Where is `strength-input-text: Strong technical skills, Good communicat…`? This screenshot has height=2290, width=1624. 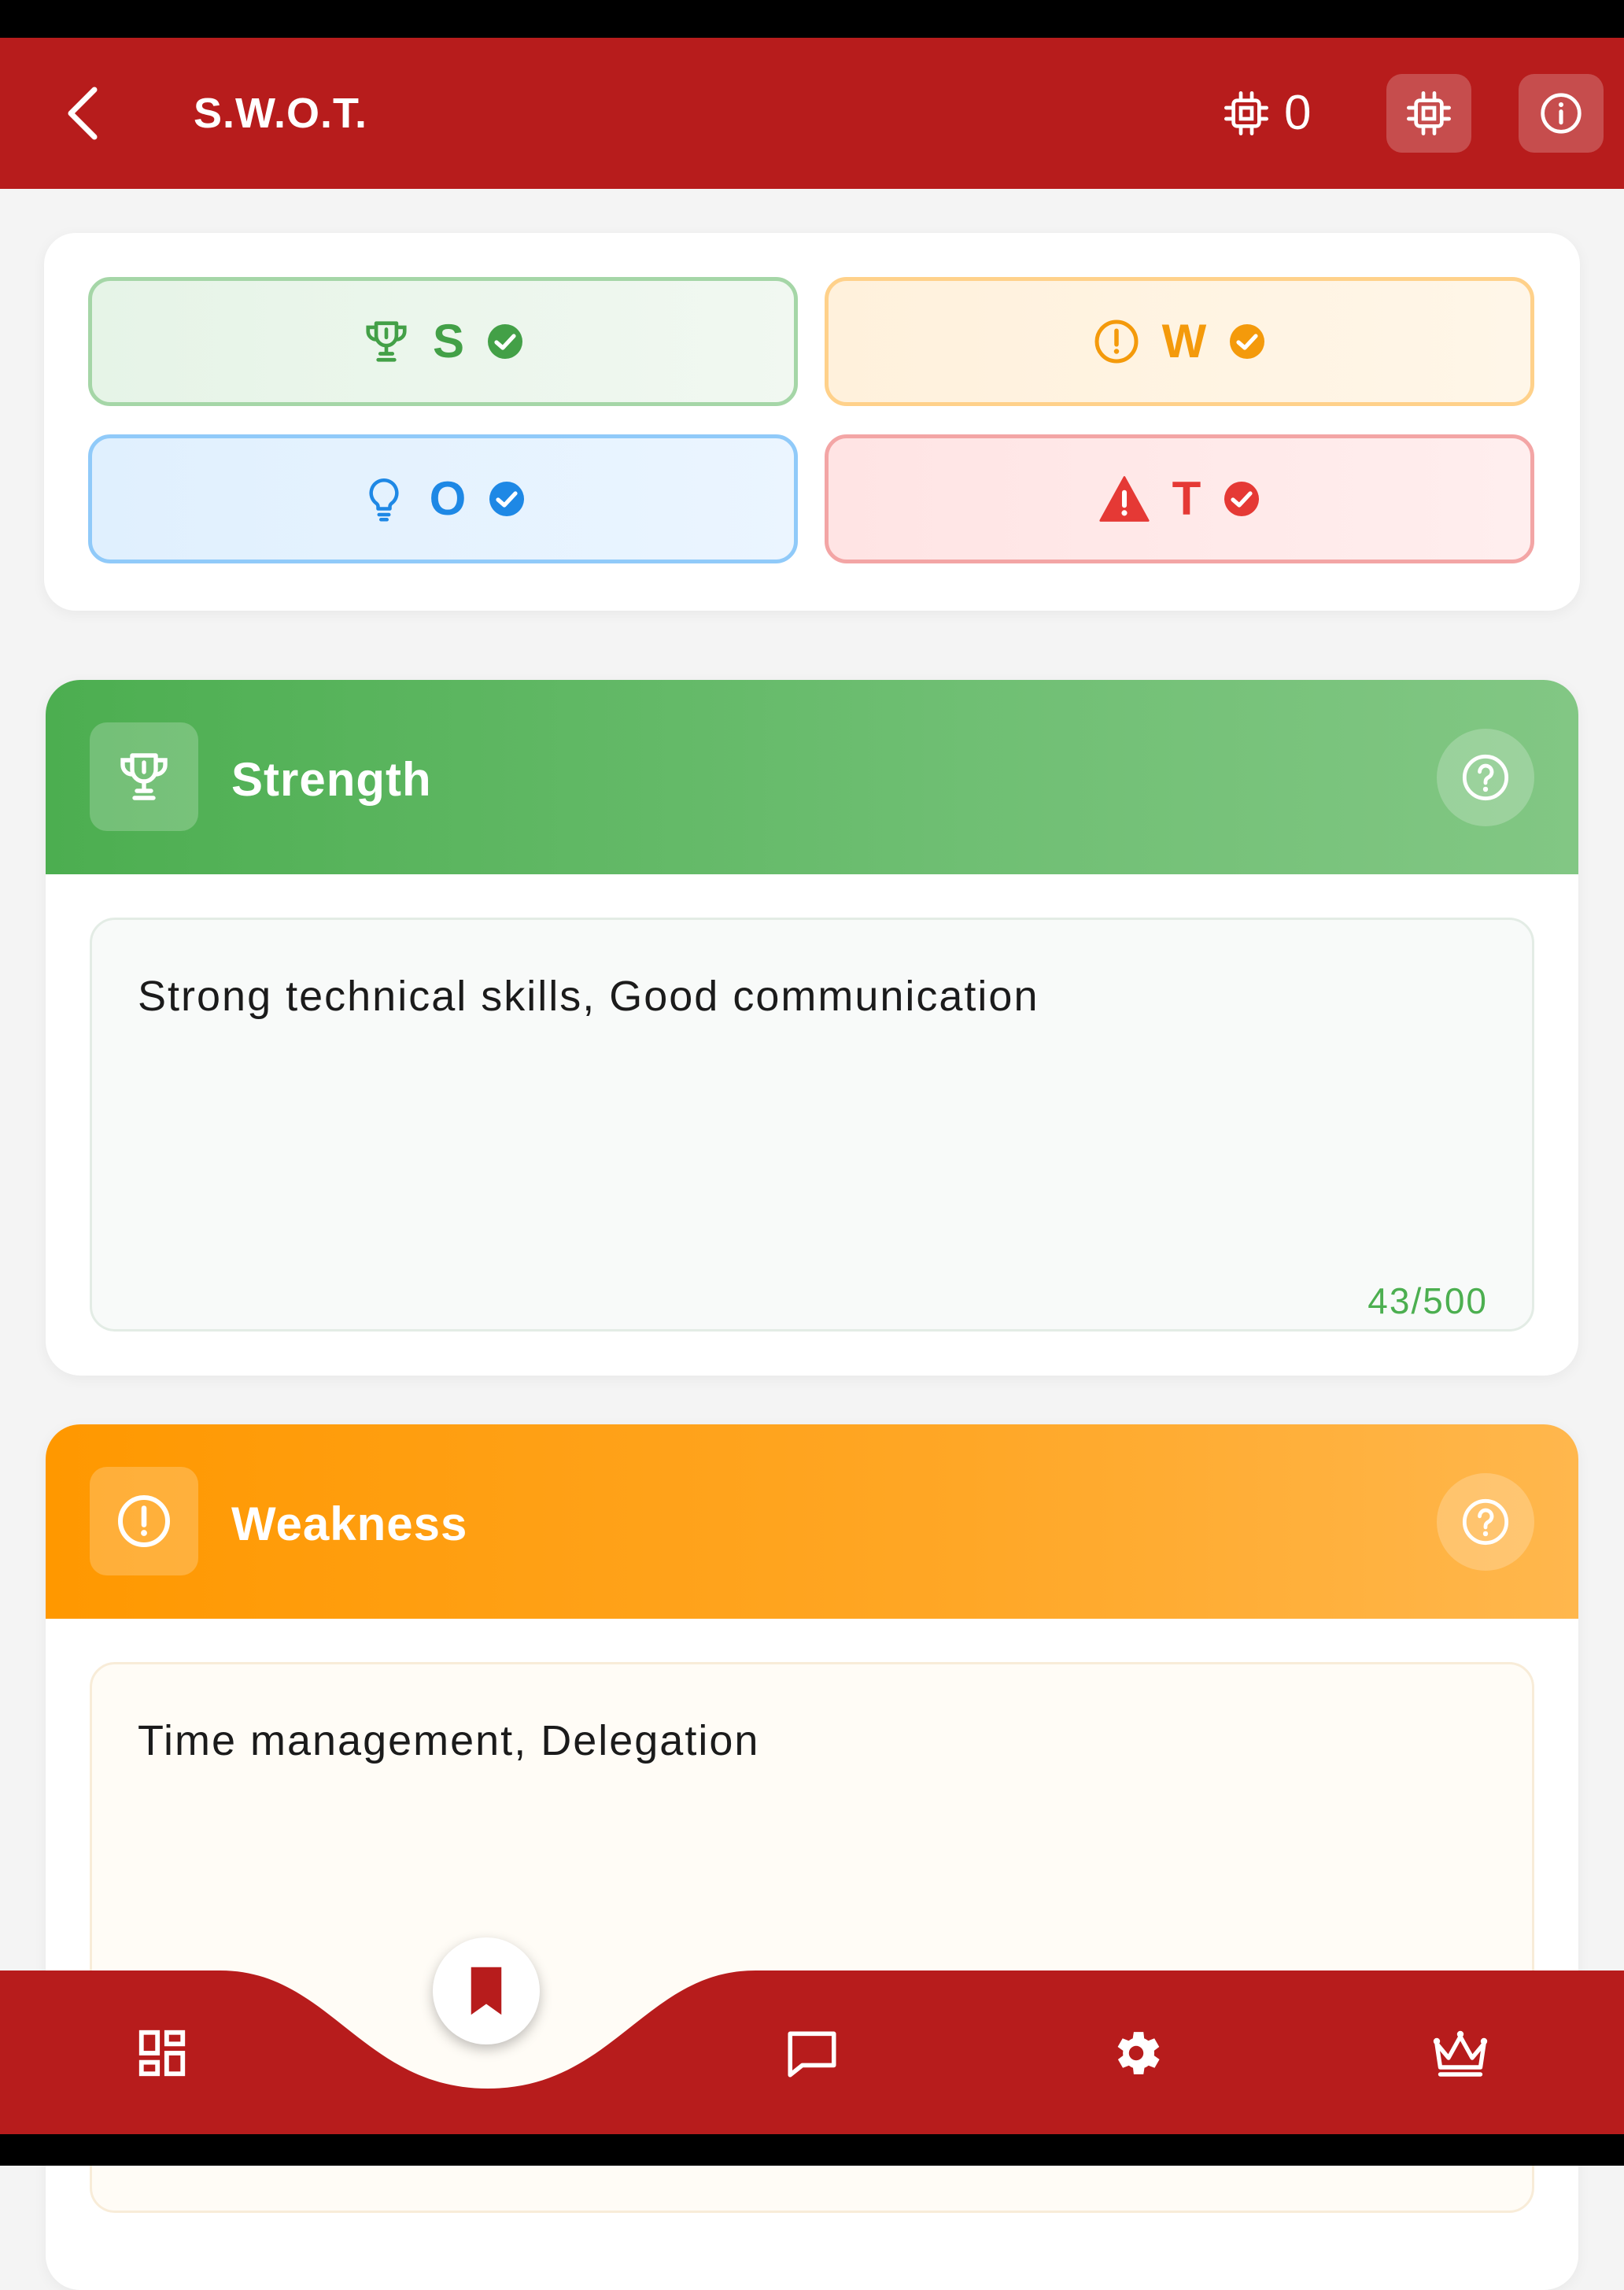
strength-input-text: Strong technical skills, Good communicat… is located at coordinates (588, 996).